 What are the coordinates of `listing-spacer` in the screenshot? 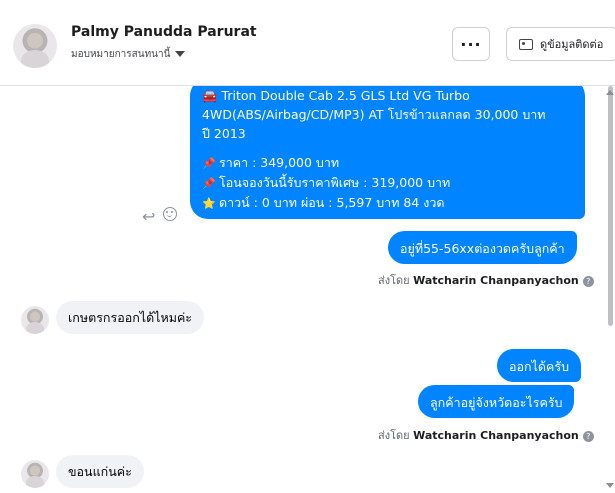 It's located at (387, 148).